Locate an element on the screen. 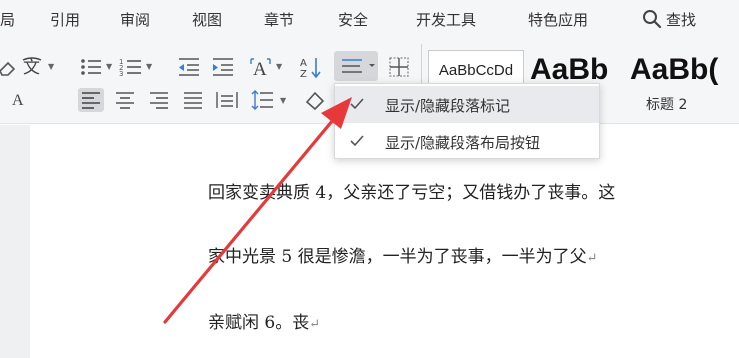 Image resolution: width=739 pixels, height=358 pixels. menu-item-show-hide-layout-button: 显示/隐藏段落布局按钮 is located at coordinates (467, 141).